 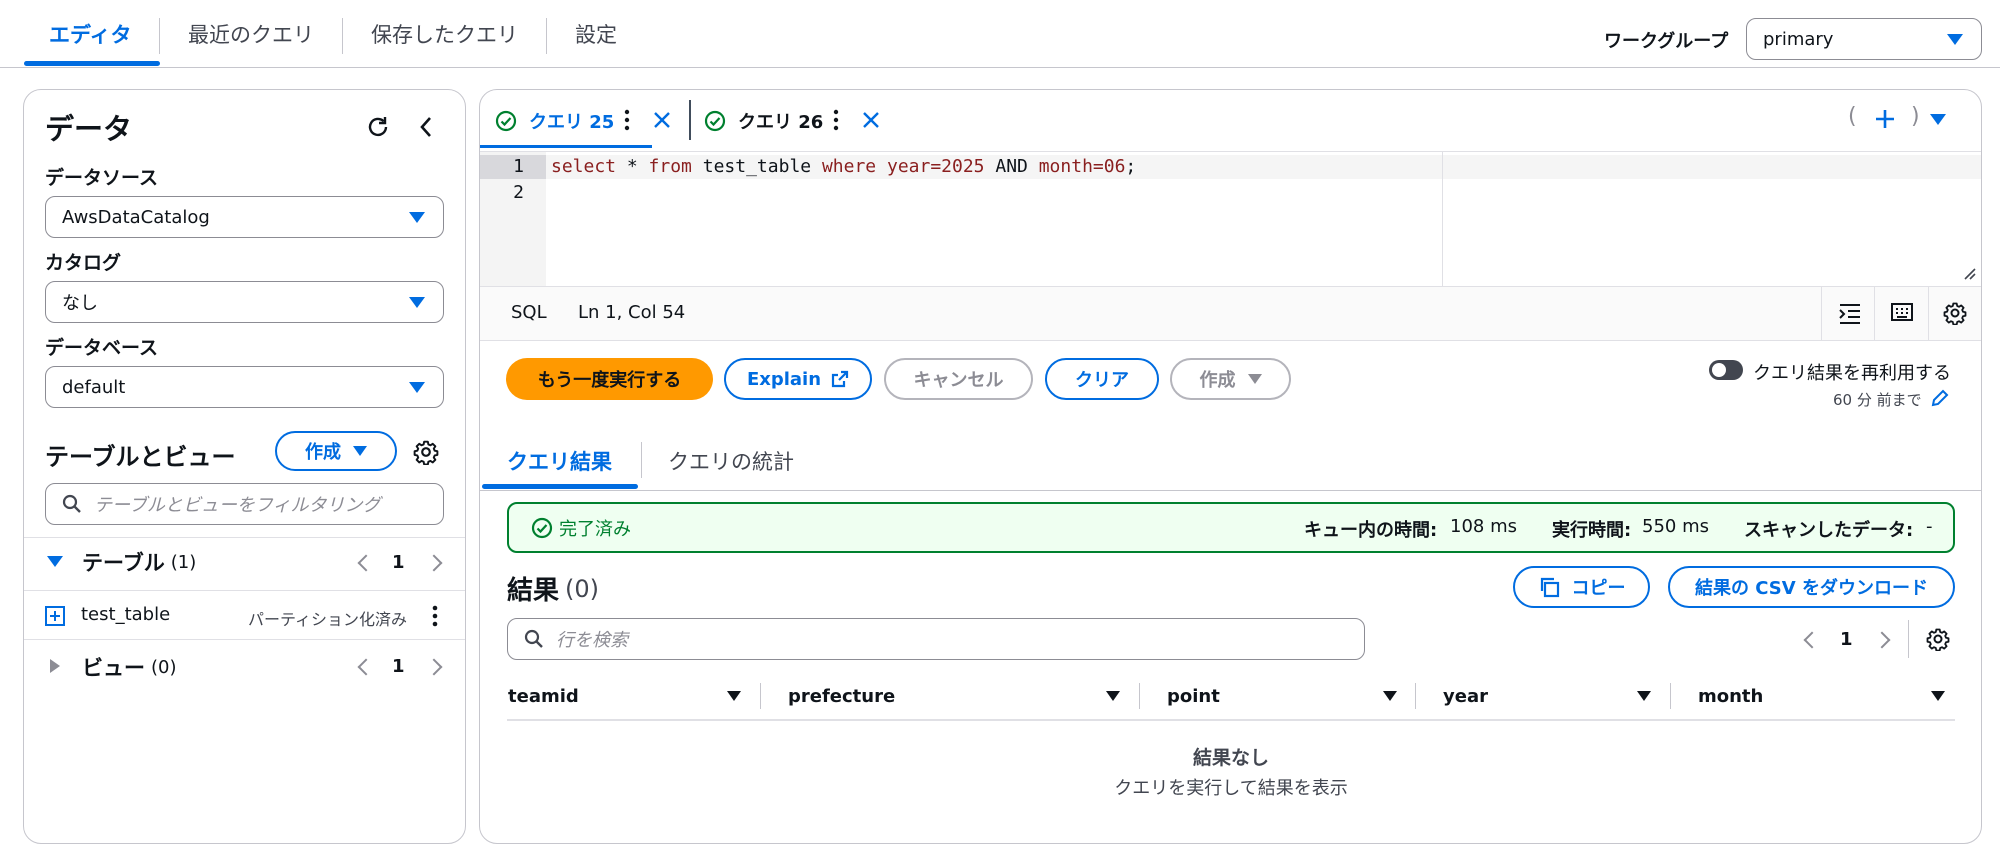 What do you see at coordinates (1666, 41) in the screenshot?
I see `workgroup-label: ワークグループ` at bounding box center [1666, 41].